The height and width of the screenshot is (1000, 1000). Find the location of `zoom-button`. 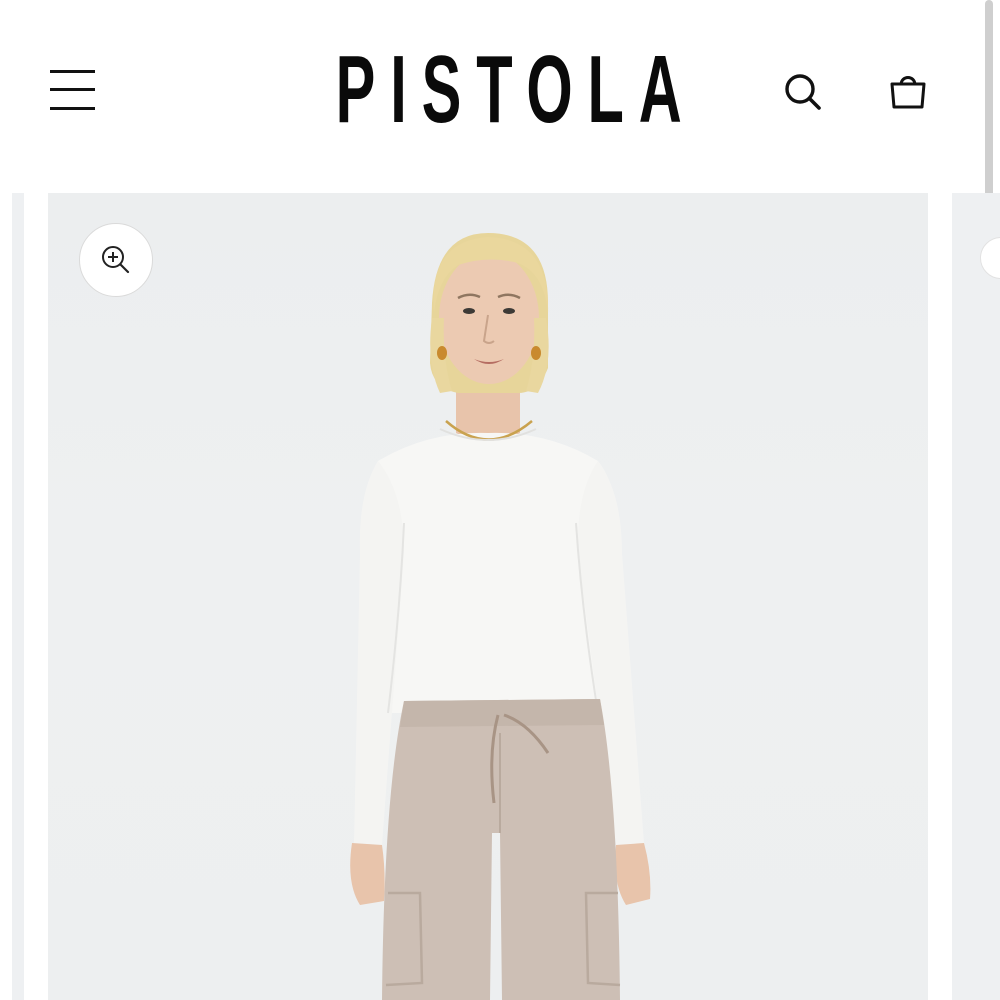

zoom-button is located at coordinates (116, 260).